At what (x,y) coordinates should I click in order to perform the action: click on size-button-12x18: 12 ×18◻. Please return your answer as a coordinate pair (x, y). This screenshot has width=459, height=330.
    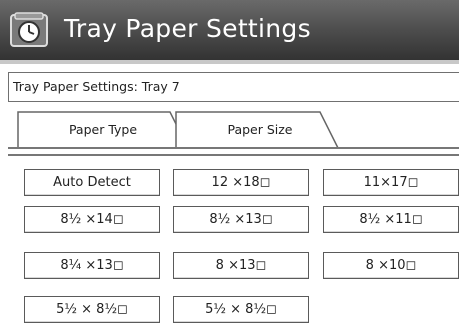
    Looking at the image, I should click on (241, 182).